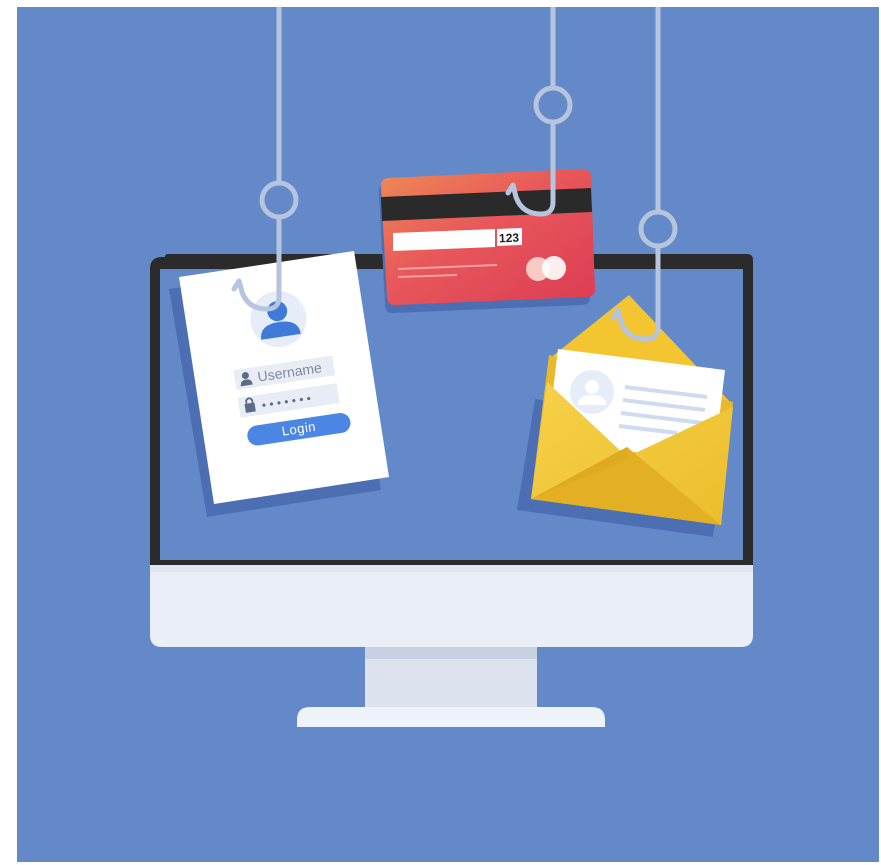  What do you see at coordinates (658, 229) in the screenshot?
I see `hook-ring-right` at bounding box center [658, 229].